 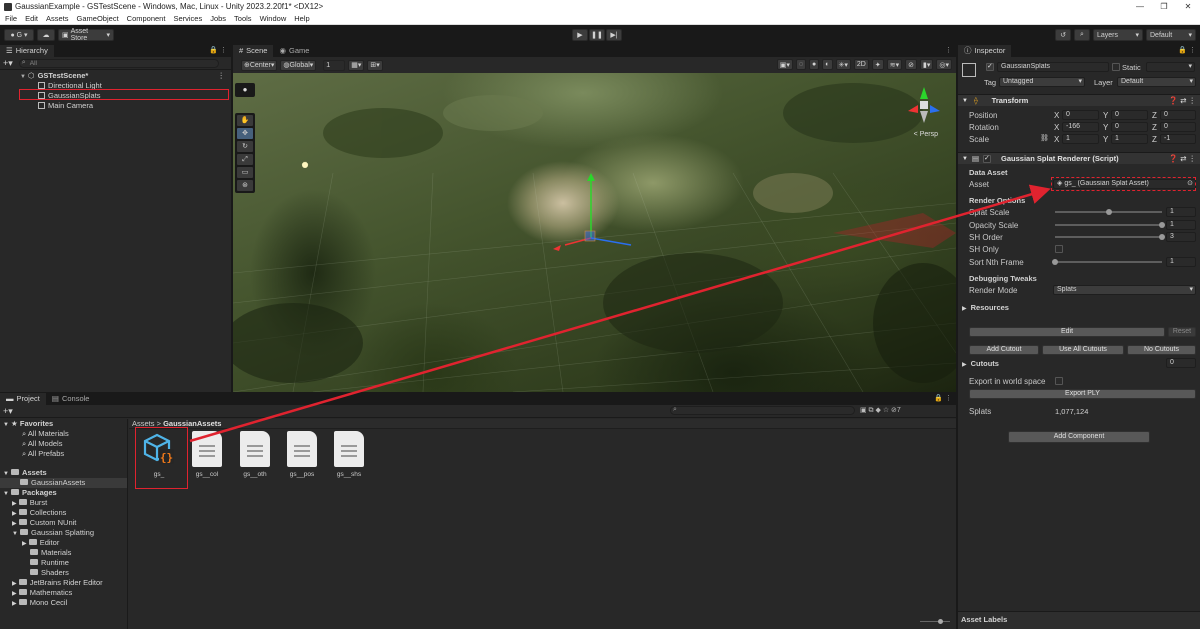 What do you see at coordinates (1079, 620) in the screenshot?
I see `asset-labels-bar: Asset Labels` at bounding box center [1079, 620].